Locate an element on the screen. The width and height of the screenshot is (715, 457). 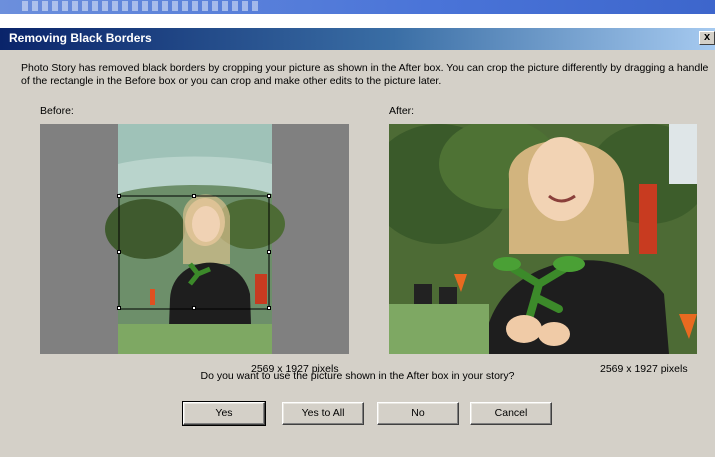
dialog-title: Removing Black Borders is located at coordinates (80, 38).